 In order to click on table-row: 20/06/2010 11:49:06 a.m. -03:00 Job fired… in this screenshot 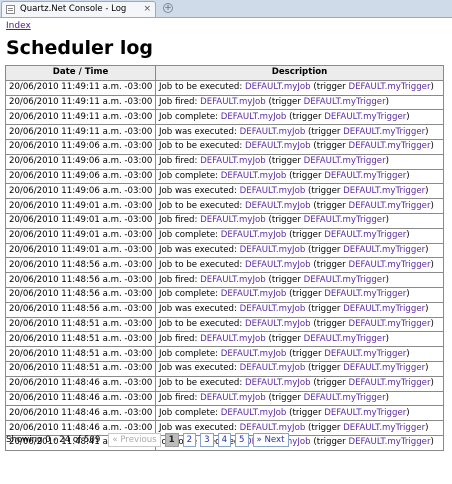, I will do `click(224, 161)`.